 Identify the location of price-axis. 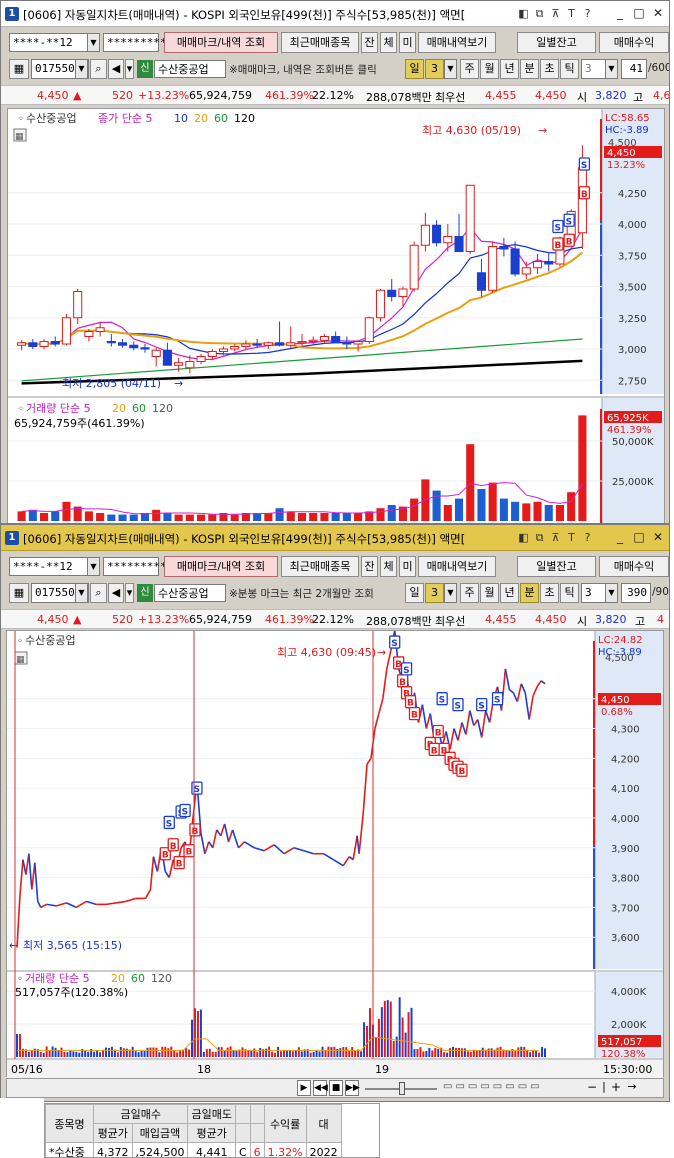
(629, 800).